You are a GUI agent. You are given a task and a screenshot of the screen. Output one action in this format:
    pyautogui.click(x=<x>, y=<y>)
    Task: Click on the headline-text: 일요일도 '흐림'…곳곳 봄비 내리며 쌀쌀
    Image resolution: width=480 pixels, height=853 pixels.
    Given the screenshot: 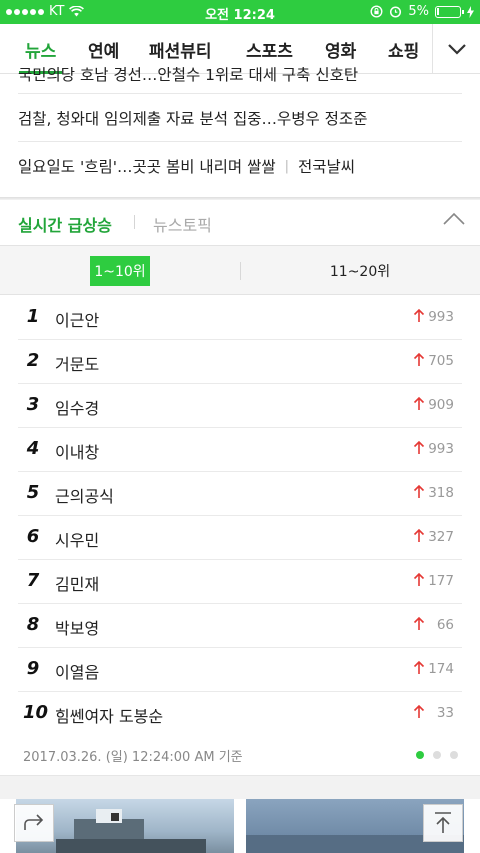 What is the action you would take?
    pyautogui.click(x=147, y=167)
    